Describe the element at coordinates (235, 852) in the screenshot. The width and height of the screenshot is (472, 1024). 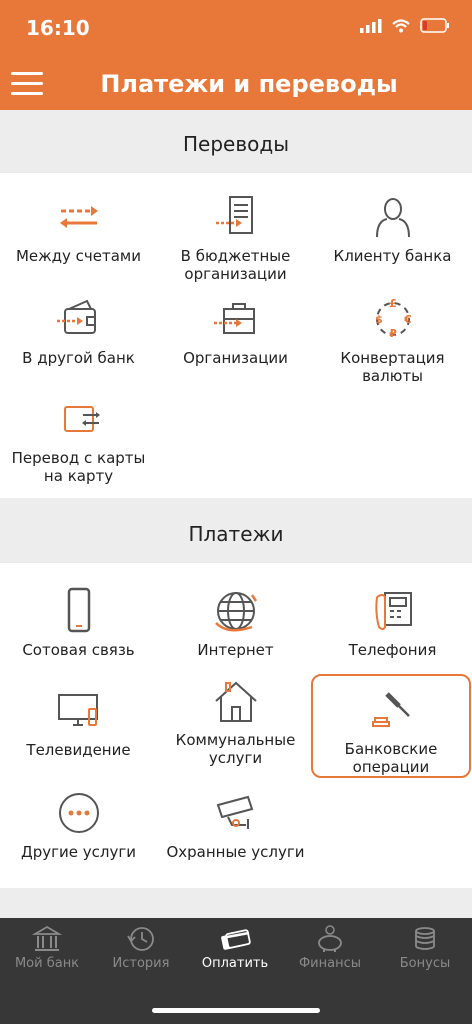
I see `tile-label: Охранные услуги` at that location.